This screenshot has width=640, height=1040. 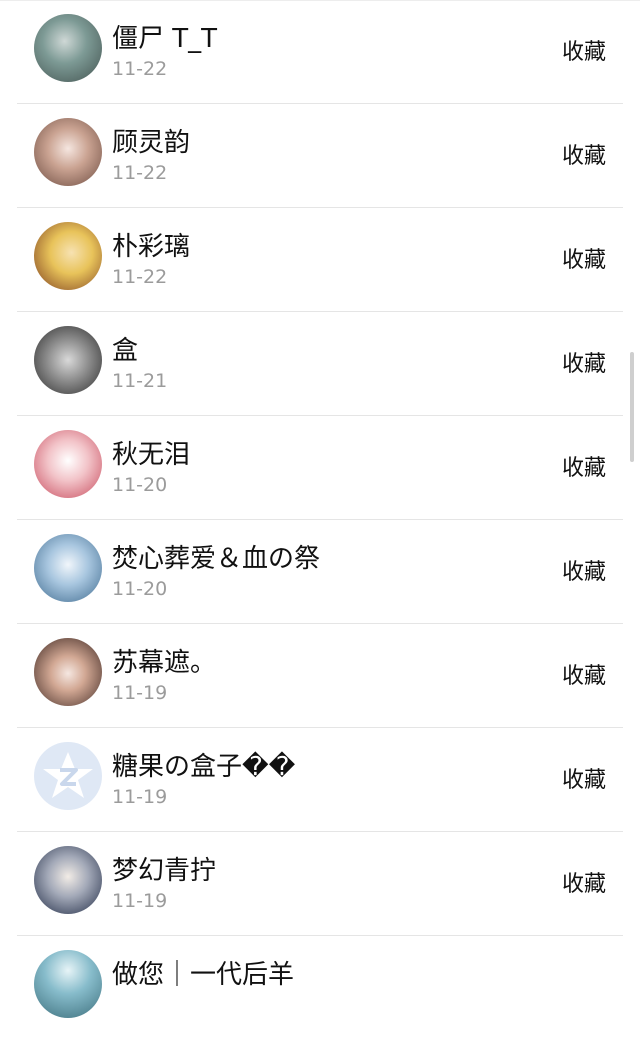 I want to click on user-name: 僵尸 T_T, so click(x=165, y=39).